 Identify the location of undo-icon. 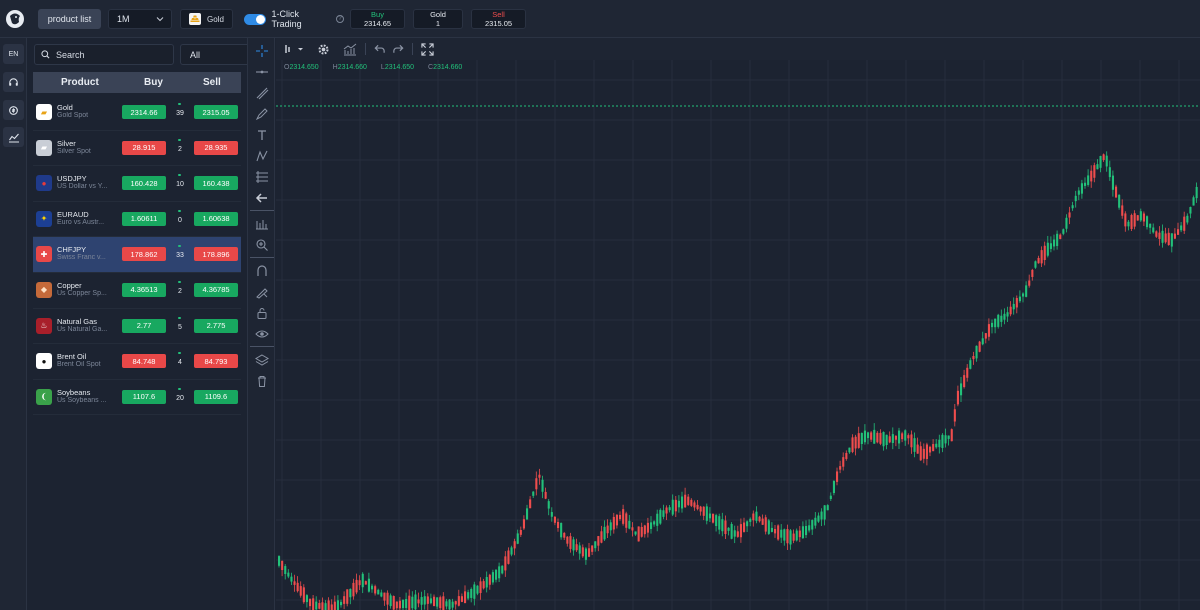
(379, 49).